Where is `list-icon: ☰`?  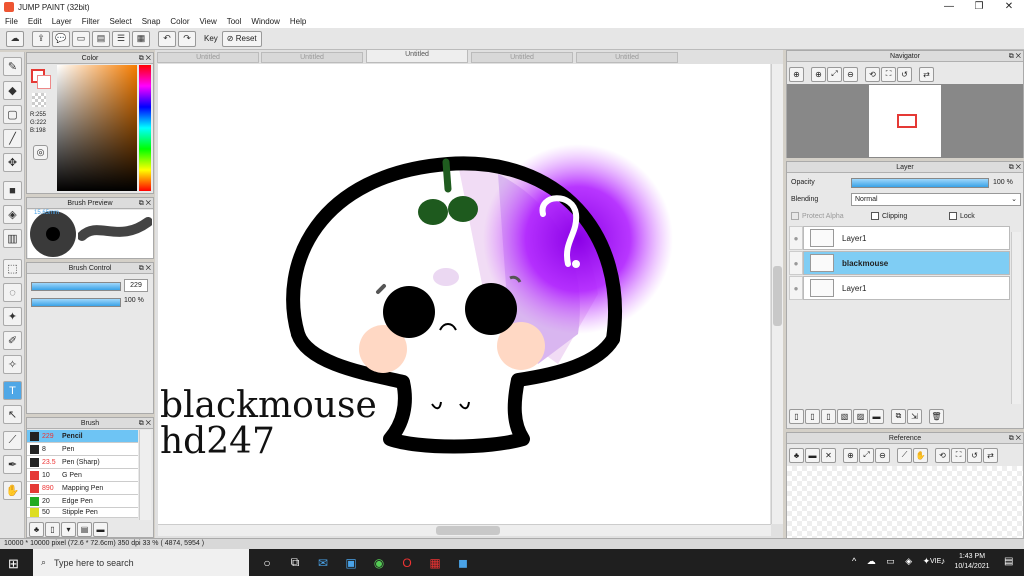
list-icon: ☰ is located at coordinates (121, 38).